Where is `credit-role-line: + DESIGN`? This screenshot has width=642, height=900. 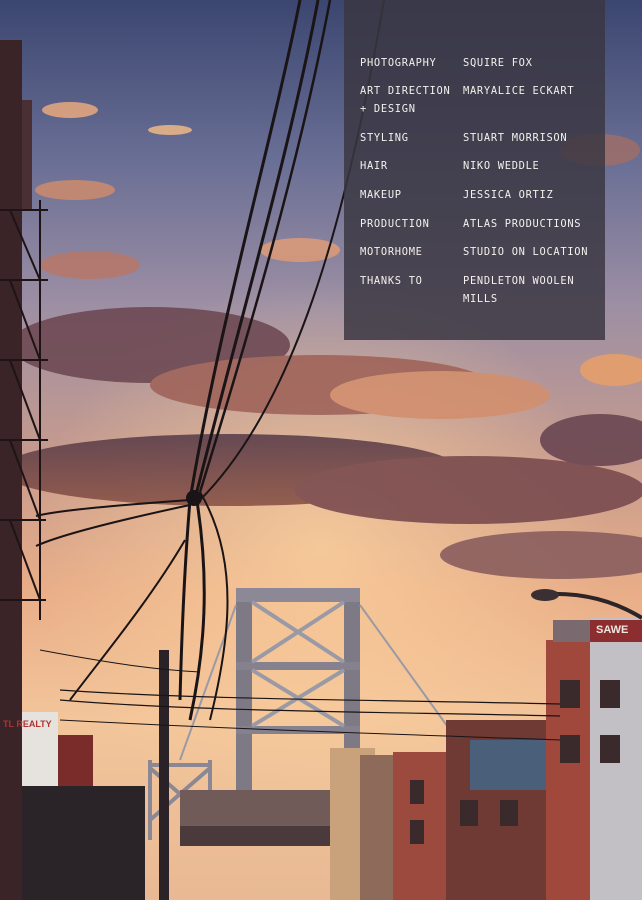 credit-role-line: + DESIGN is located at coordinates (388, 109).